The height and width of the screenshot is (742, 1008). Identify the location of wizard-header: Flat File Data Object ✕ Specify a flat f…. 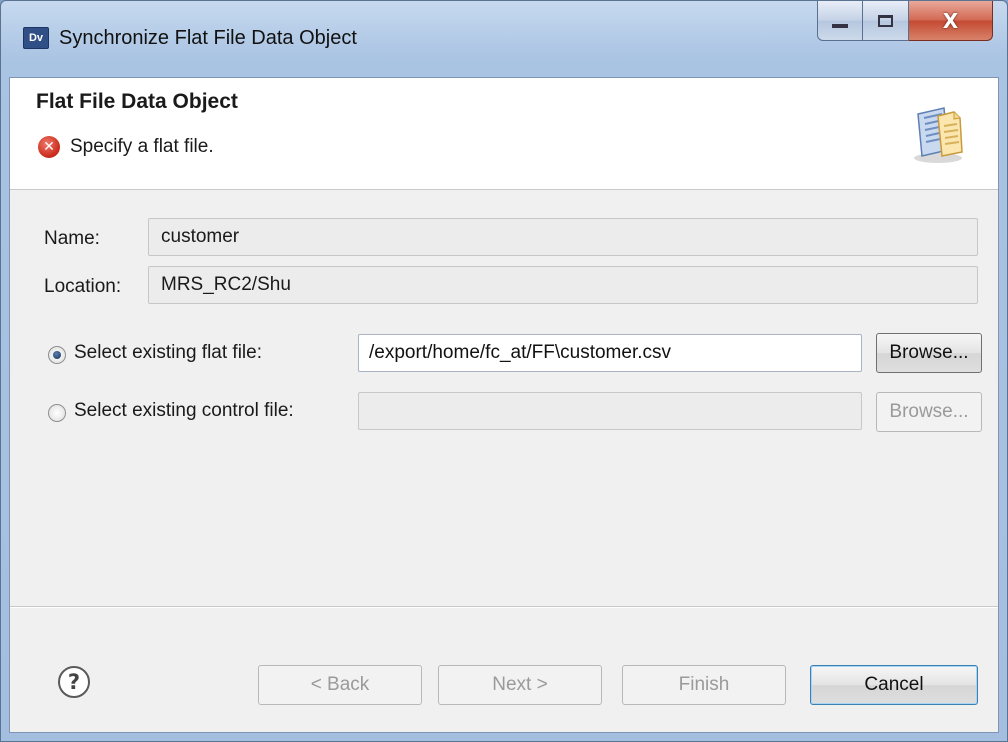
(504, 134).